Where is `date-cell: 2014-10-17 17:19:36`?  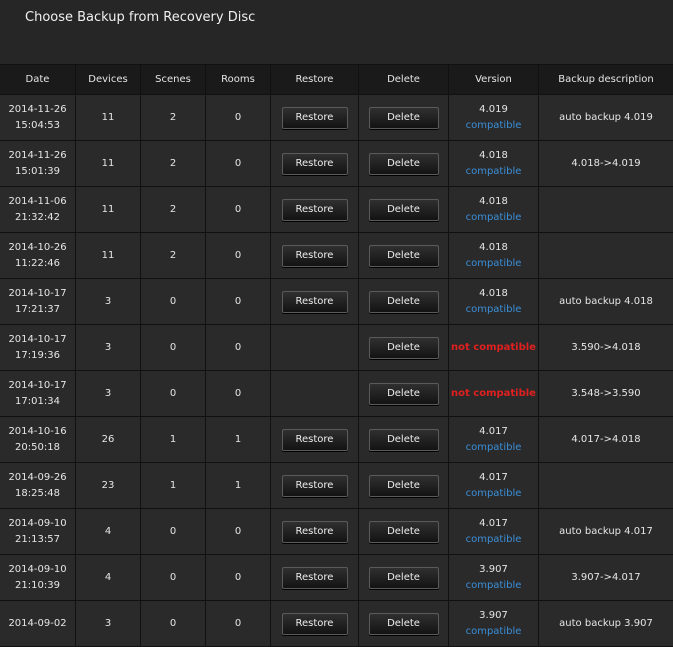 date-cell: 2014-10-17 17:19:36 is located at coordinates (38, 347).